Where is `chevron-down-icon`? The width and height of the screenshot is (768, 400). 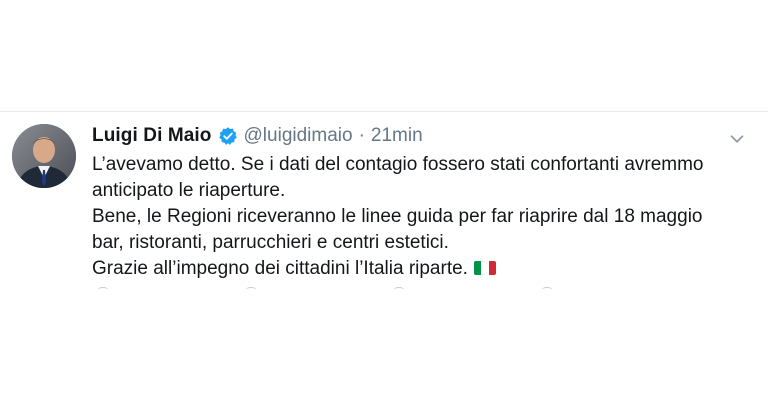
chevron-down-icon is located at coordinates (737, 139).